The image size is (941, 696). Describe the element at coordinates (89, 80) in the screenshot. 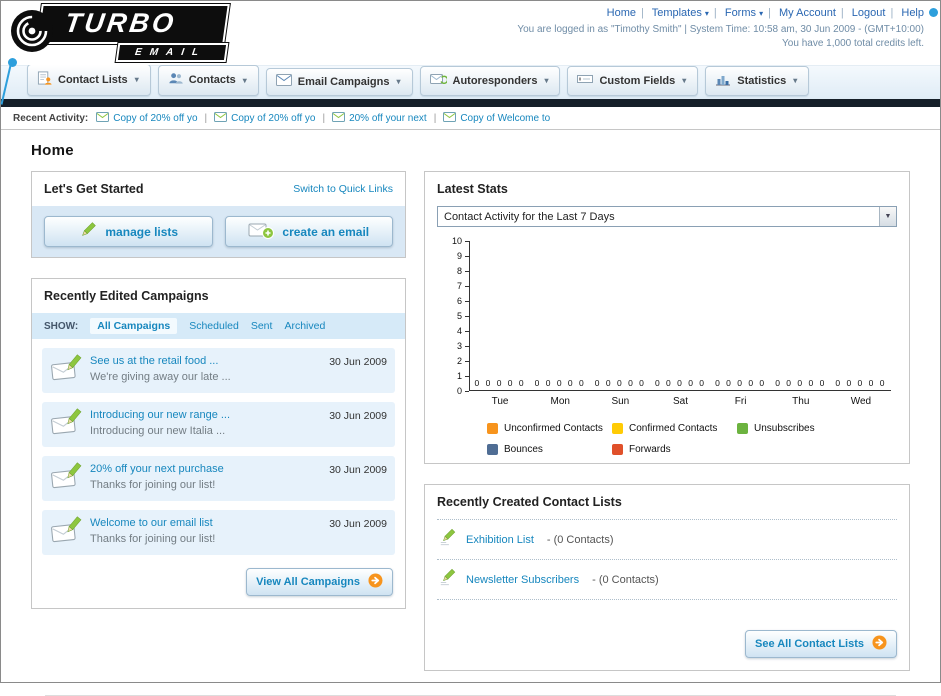

I see `tab-contact-lists: Contact Lists ▾` at that location.